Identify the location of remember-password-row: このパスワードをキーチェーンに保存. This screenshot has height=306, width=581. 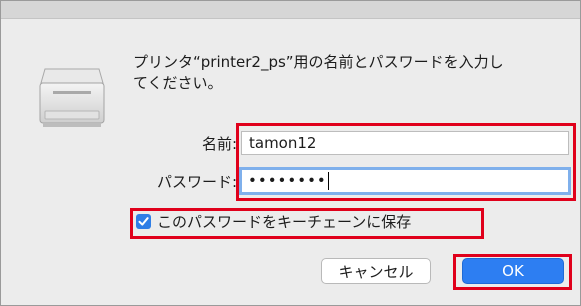
(273, 221).